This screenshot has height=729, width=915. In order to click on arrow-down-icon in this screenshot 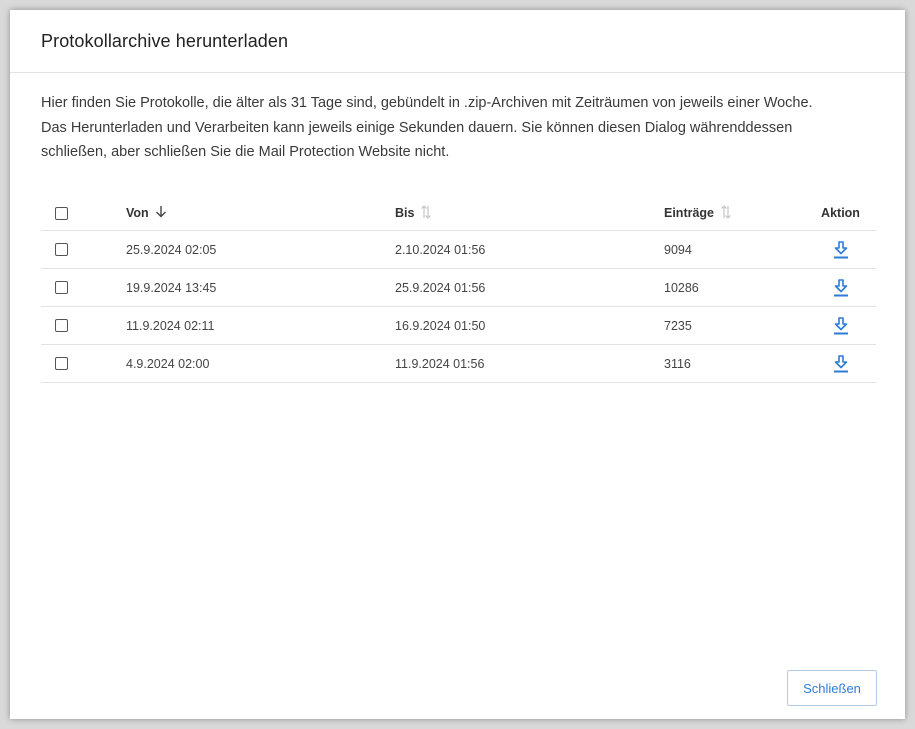, I will do `click(161, 213)`.